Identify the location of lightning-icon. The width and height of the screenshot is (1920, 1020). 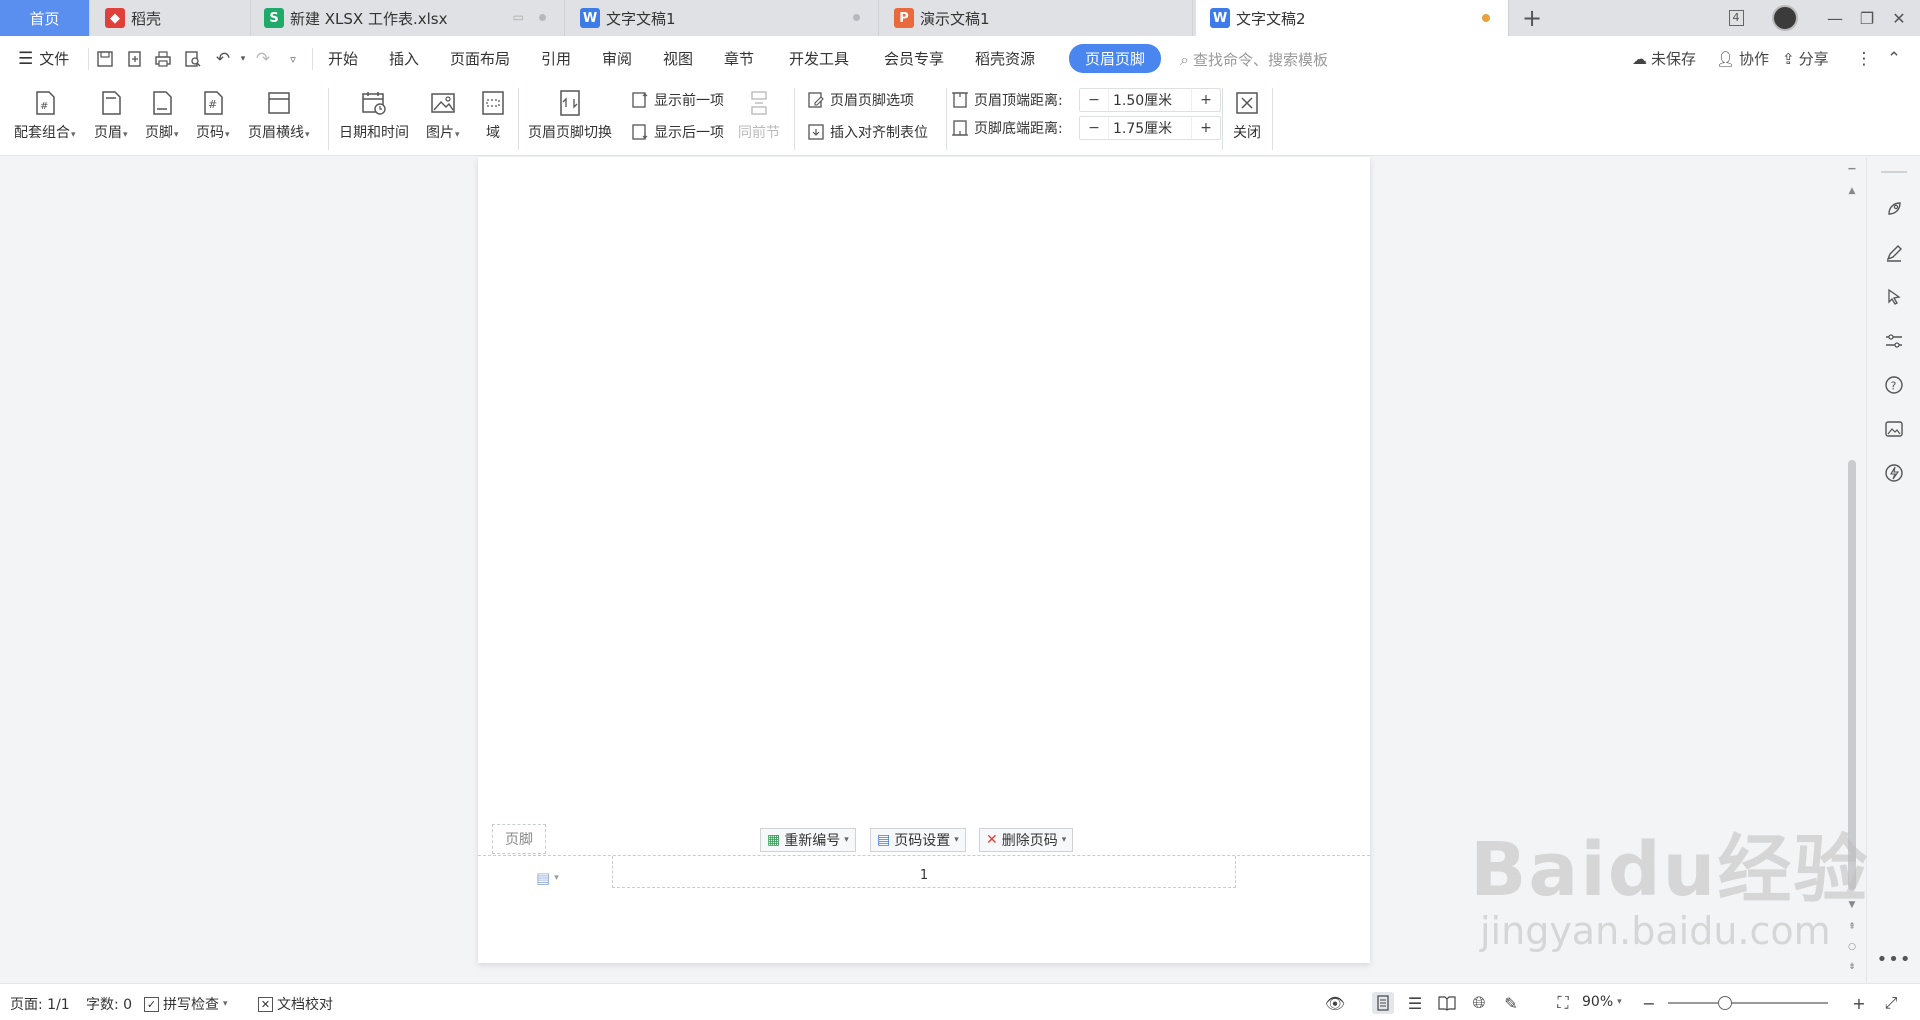
(1894, 473).